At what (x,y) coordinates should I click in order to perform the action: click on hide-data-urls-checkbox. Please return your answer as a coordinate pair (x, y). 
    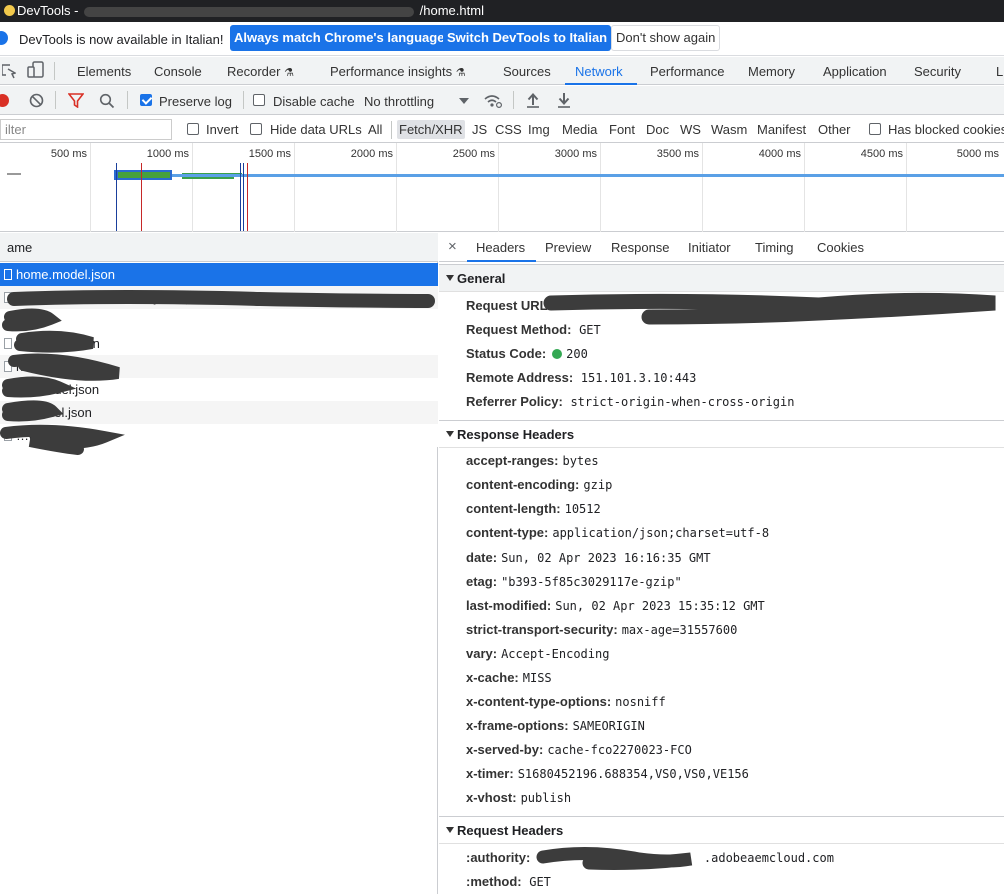
    Looking at the image, I should click on (256, 129).